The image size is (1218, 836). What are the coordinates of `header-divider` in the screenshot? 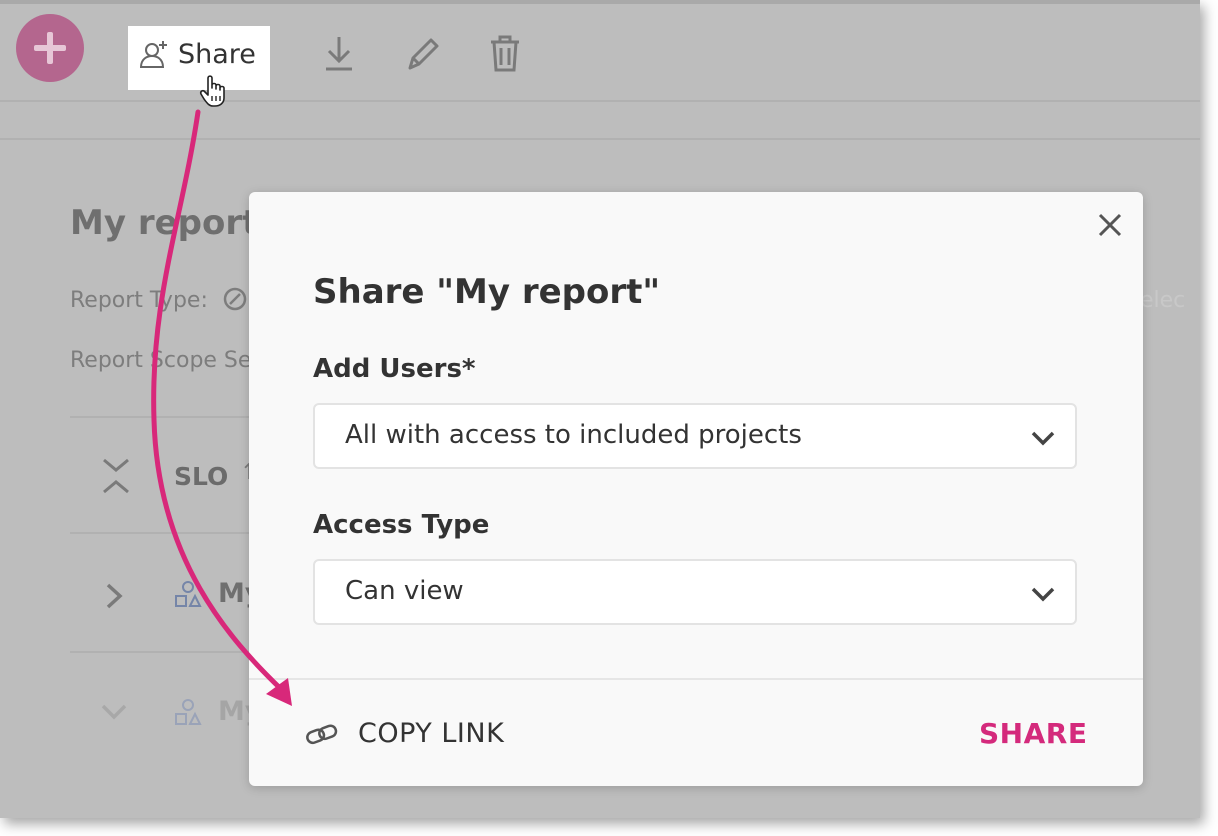 It's located at (600, 139).